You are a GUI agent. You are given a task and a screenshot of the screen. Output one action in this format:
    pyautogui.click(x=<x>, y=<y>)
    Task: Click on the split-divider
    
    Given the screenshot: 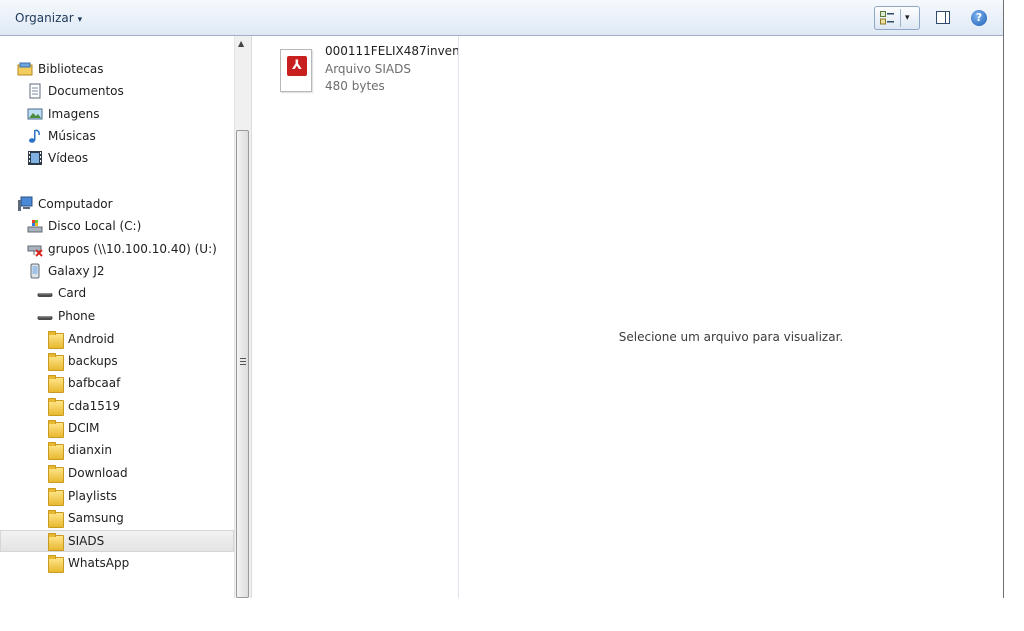 What is the action you would take?
    pyautogui.click(x=900, y=18)
    